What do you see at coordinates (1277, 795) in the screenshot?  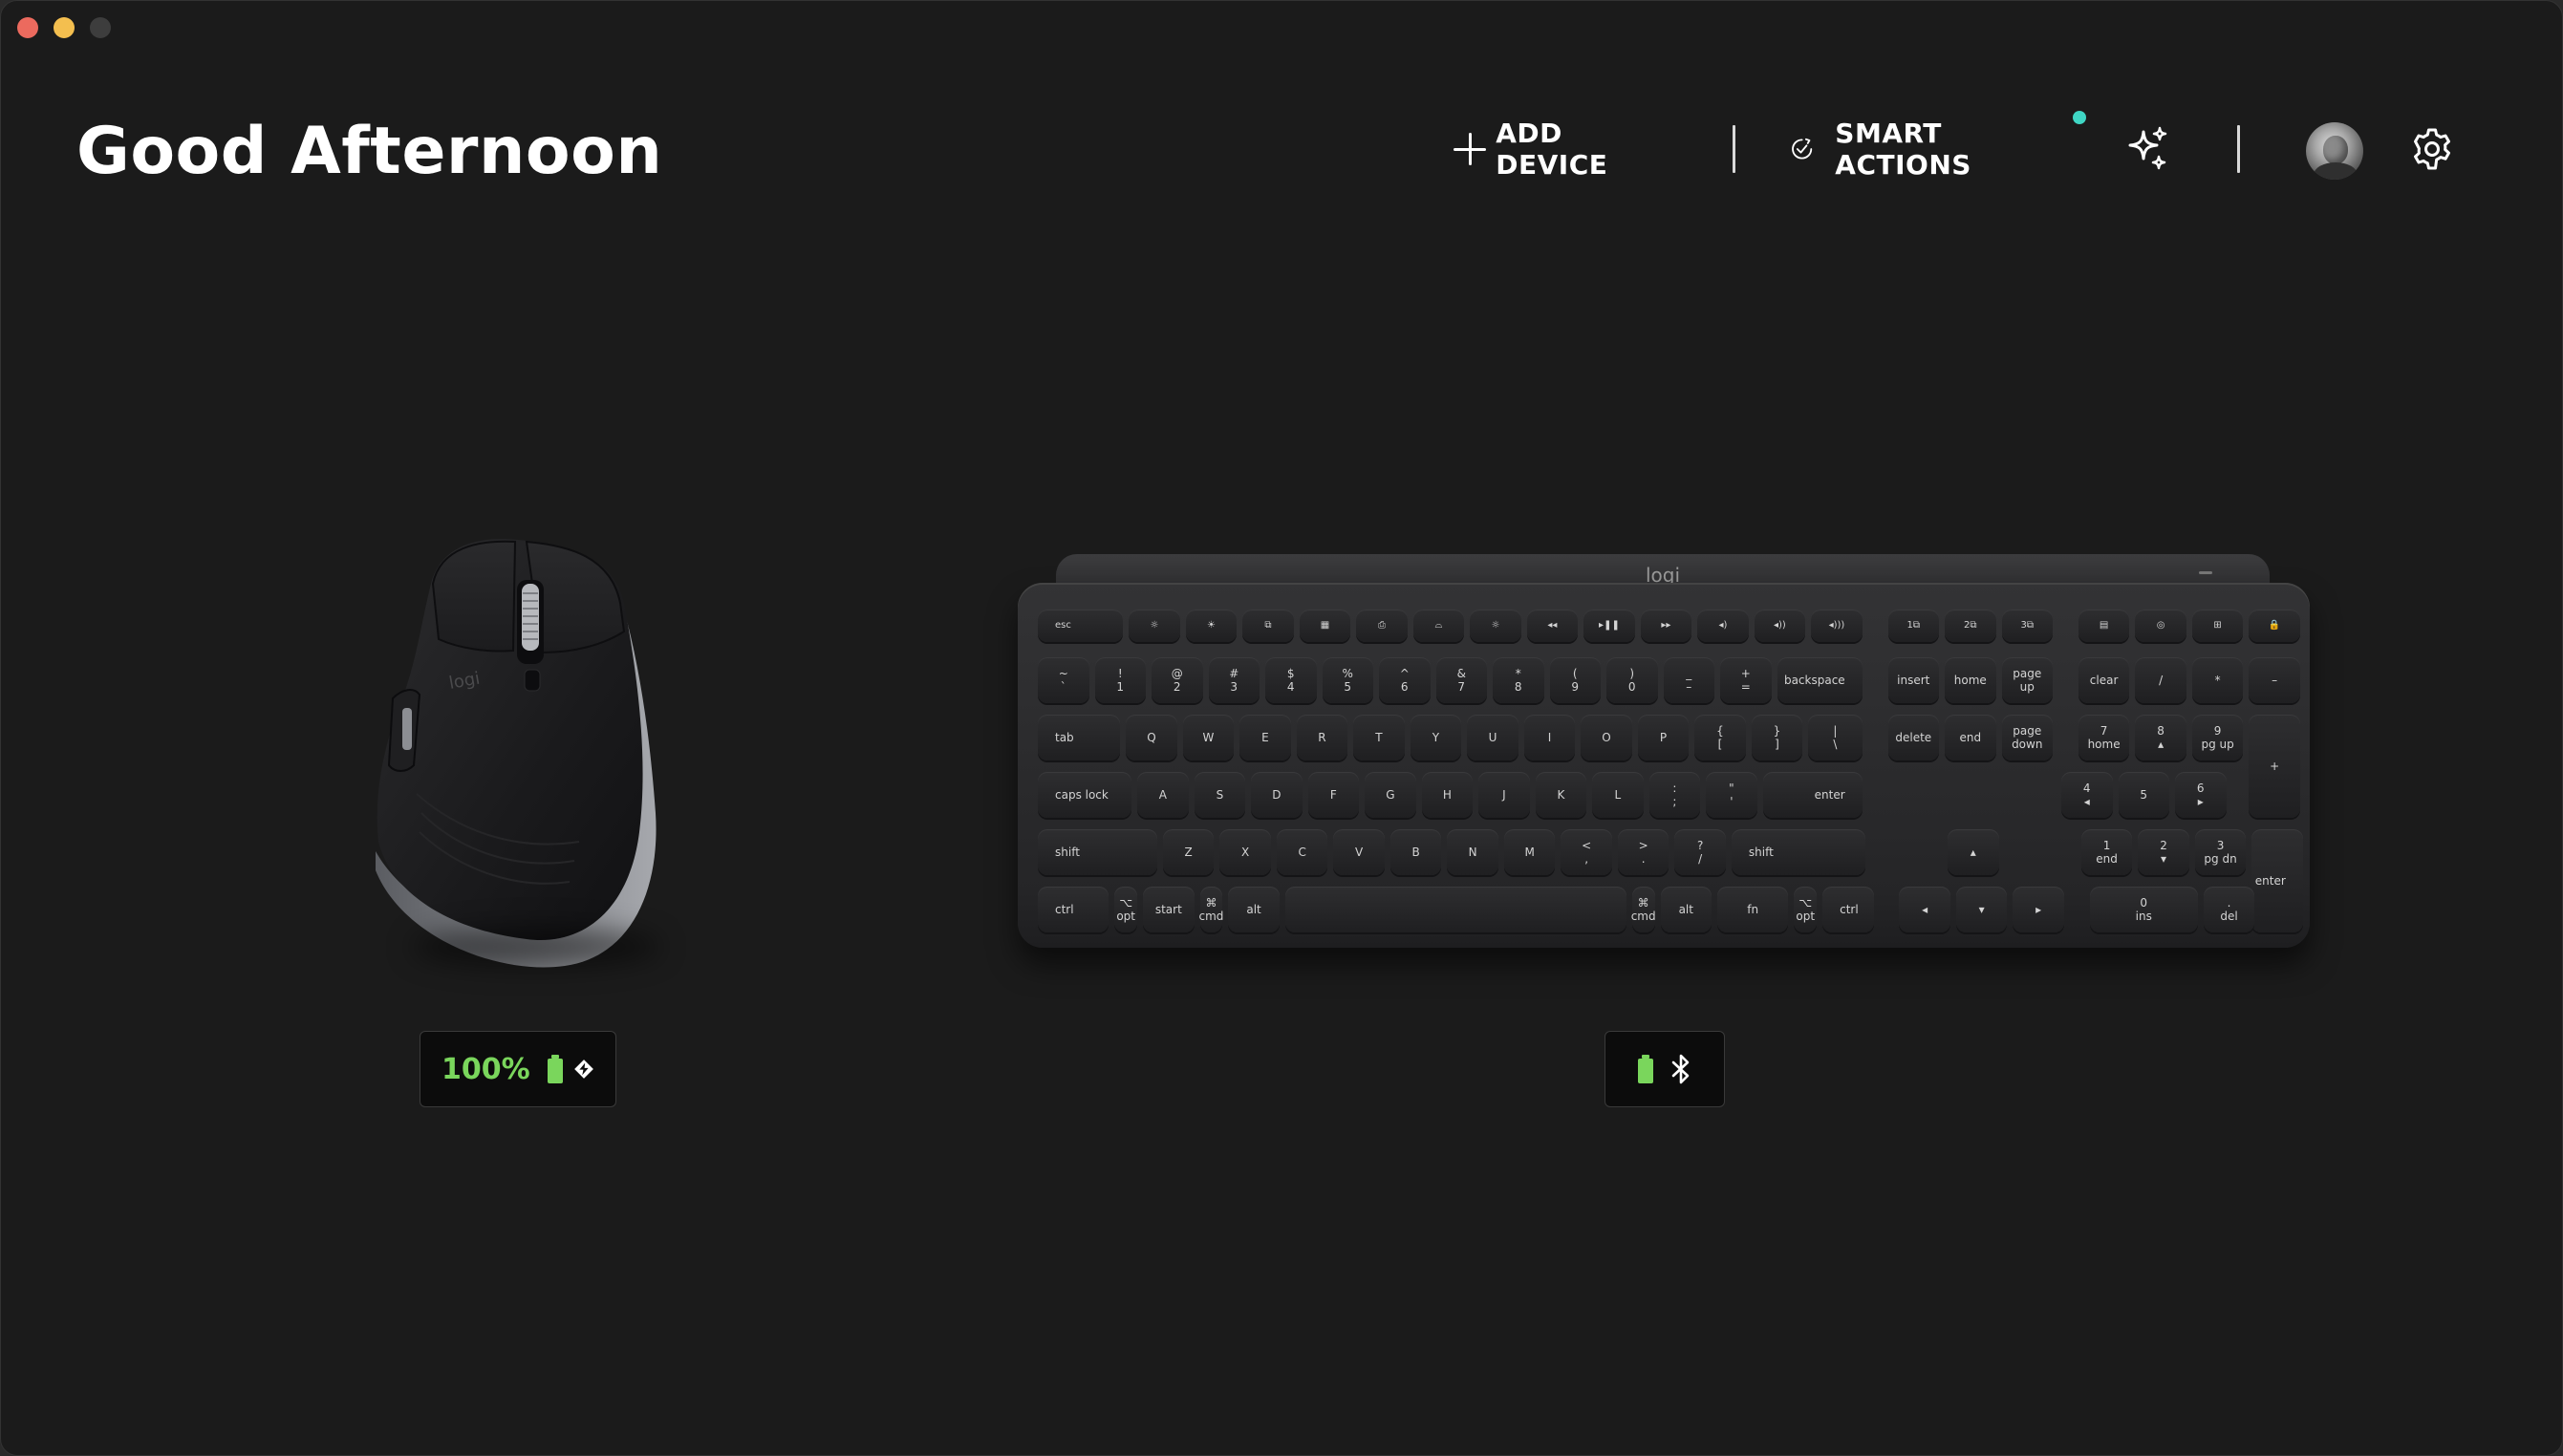 I see `keyboard-key: D` at bounding box center [1277, 795].